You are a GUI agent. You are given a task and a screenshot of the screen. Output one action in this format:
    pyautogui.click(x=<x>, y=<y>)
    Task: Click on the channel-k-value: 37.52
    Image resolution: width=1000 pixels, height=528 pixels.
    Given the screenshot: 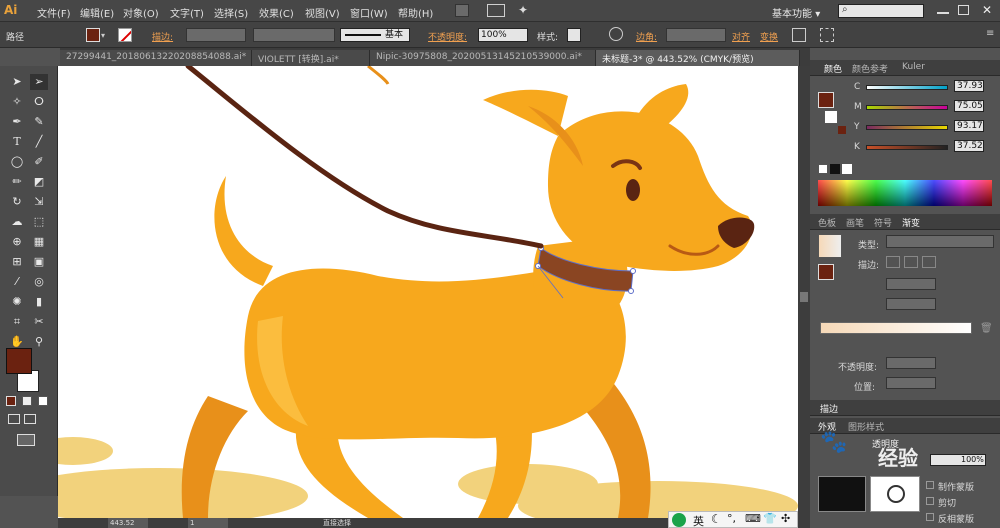 What is the action you would take?
    pyautogui.click(x=969, y=146)
    